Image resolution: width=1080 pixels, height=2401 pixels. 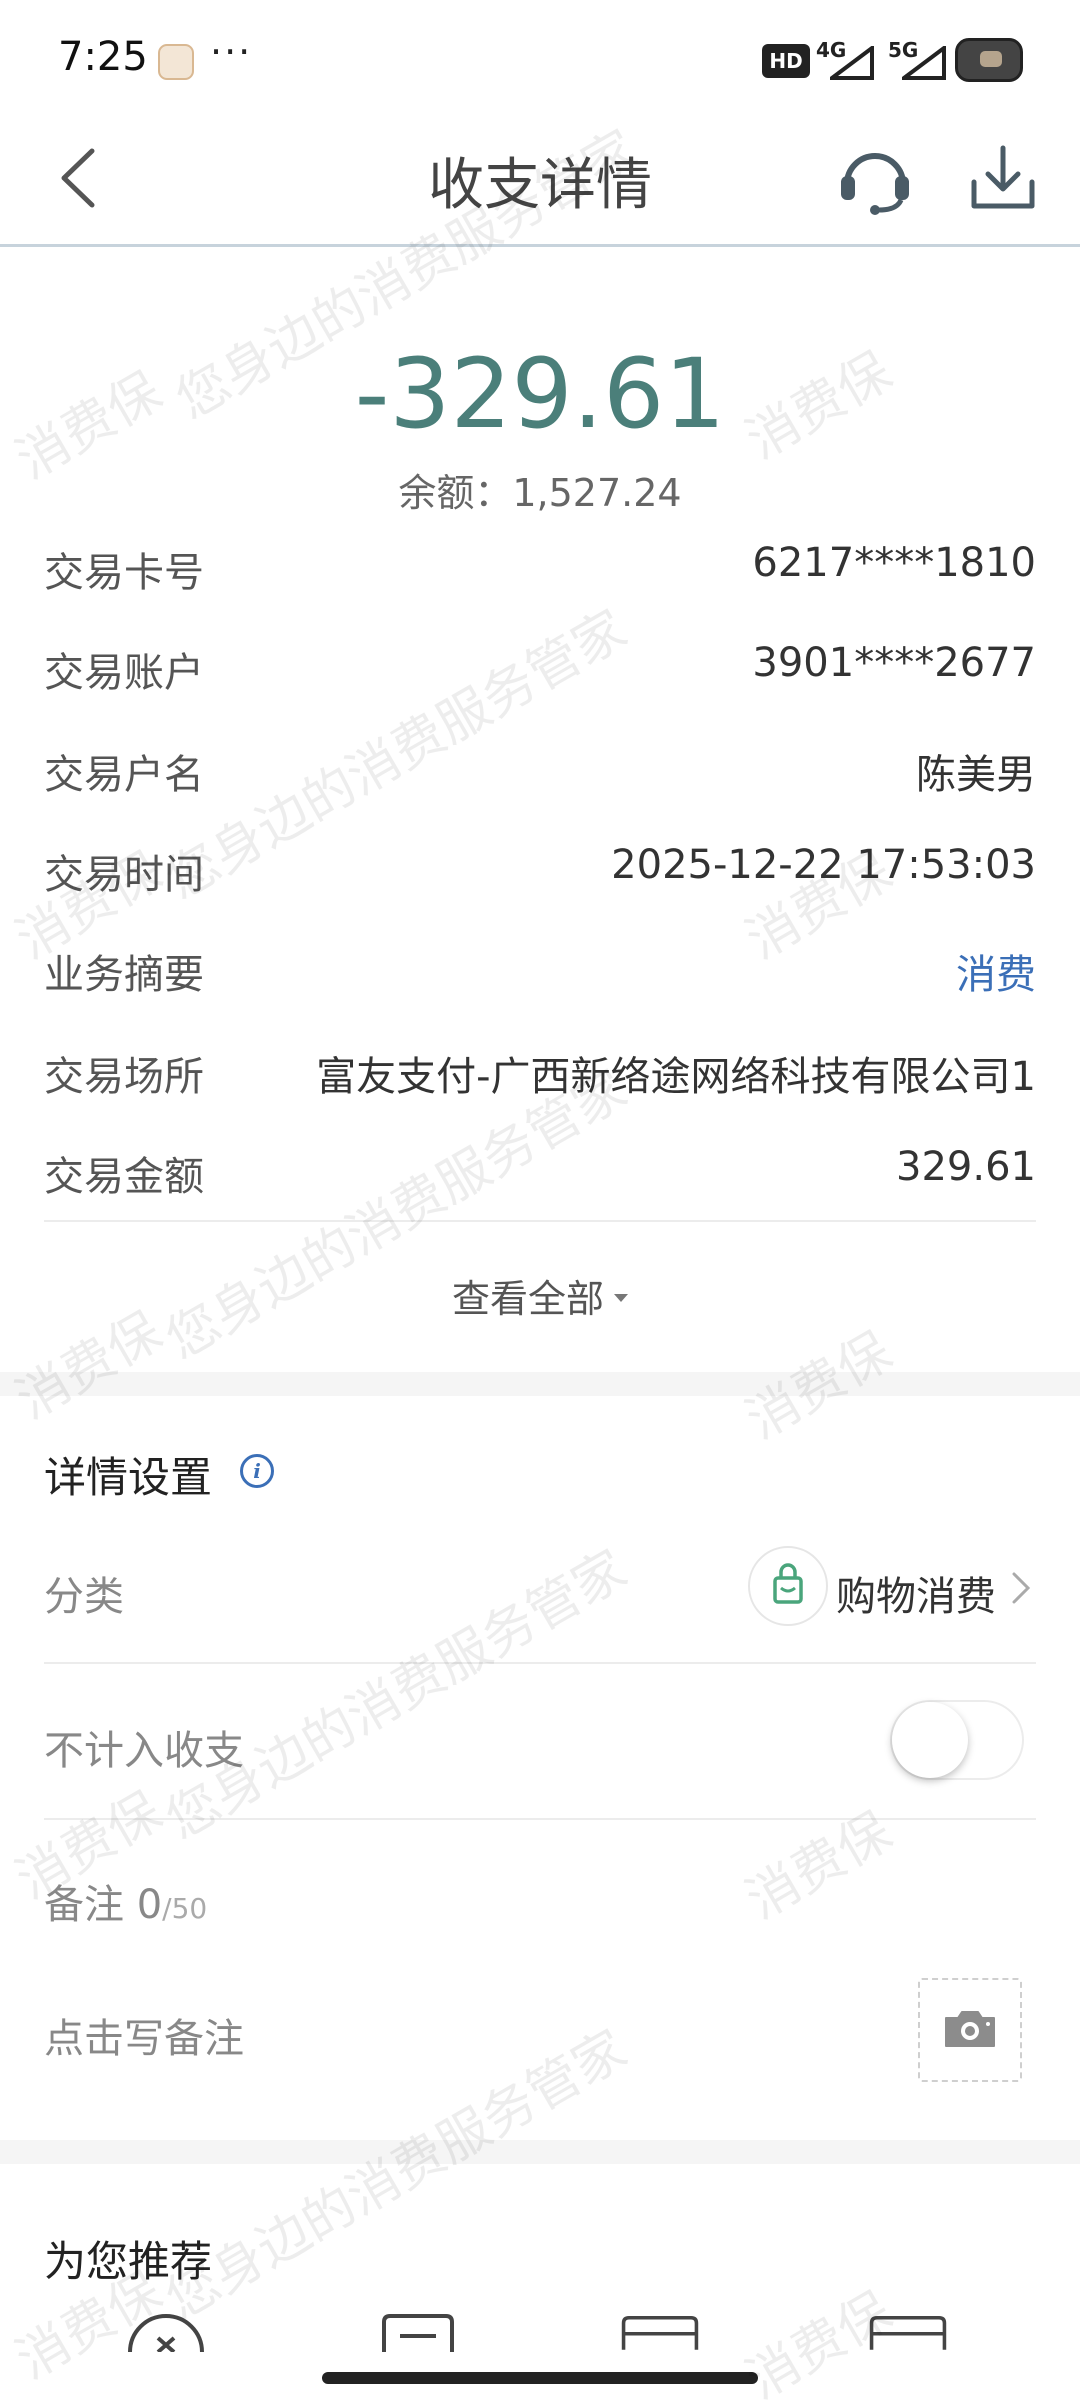 I want to click on note-max: /50, so click(x=185, y=1908).